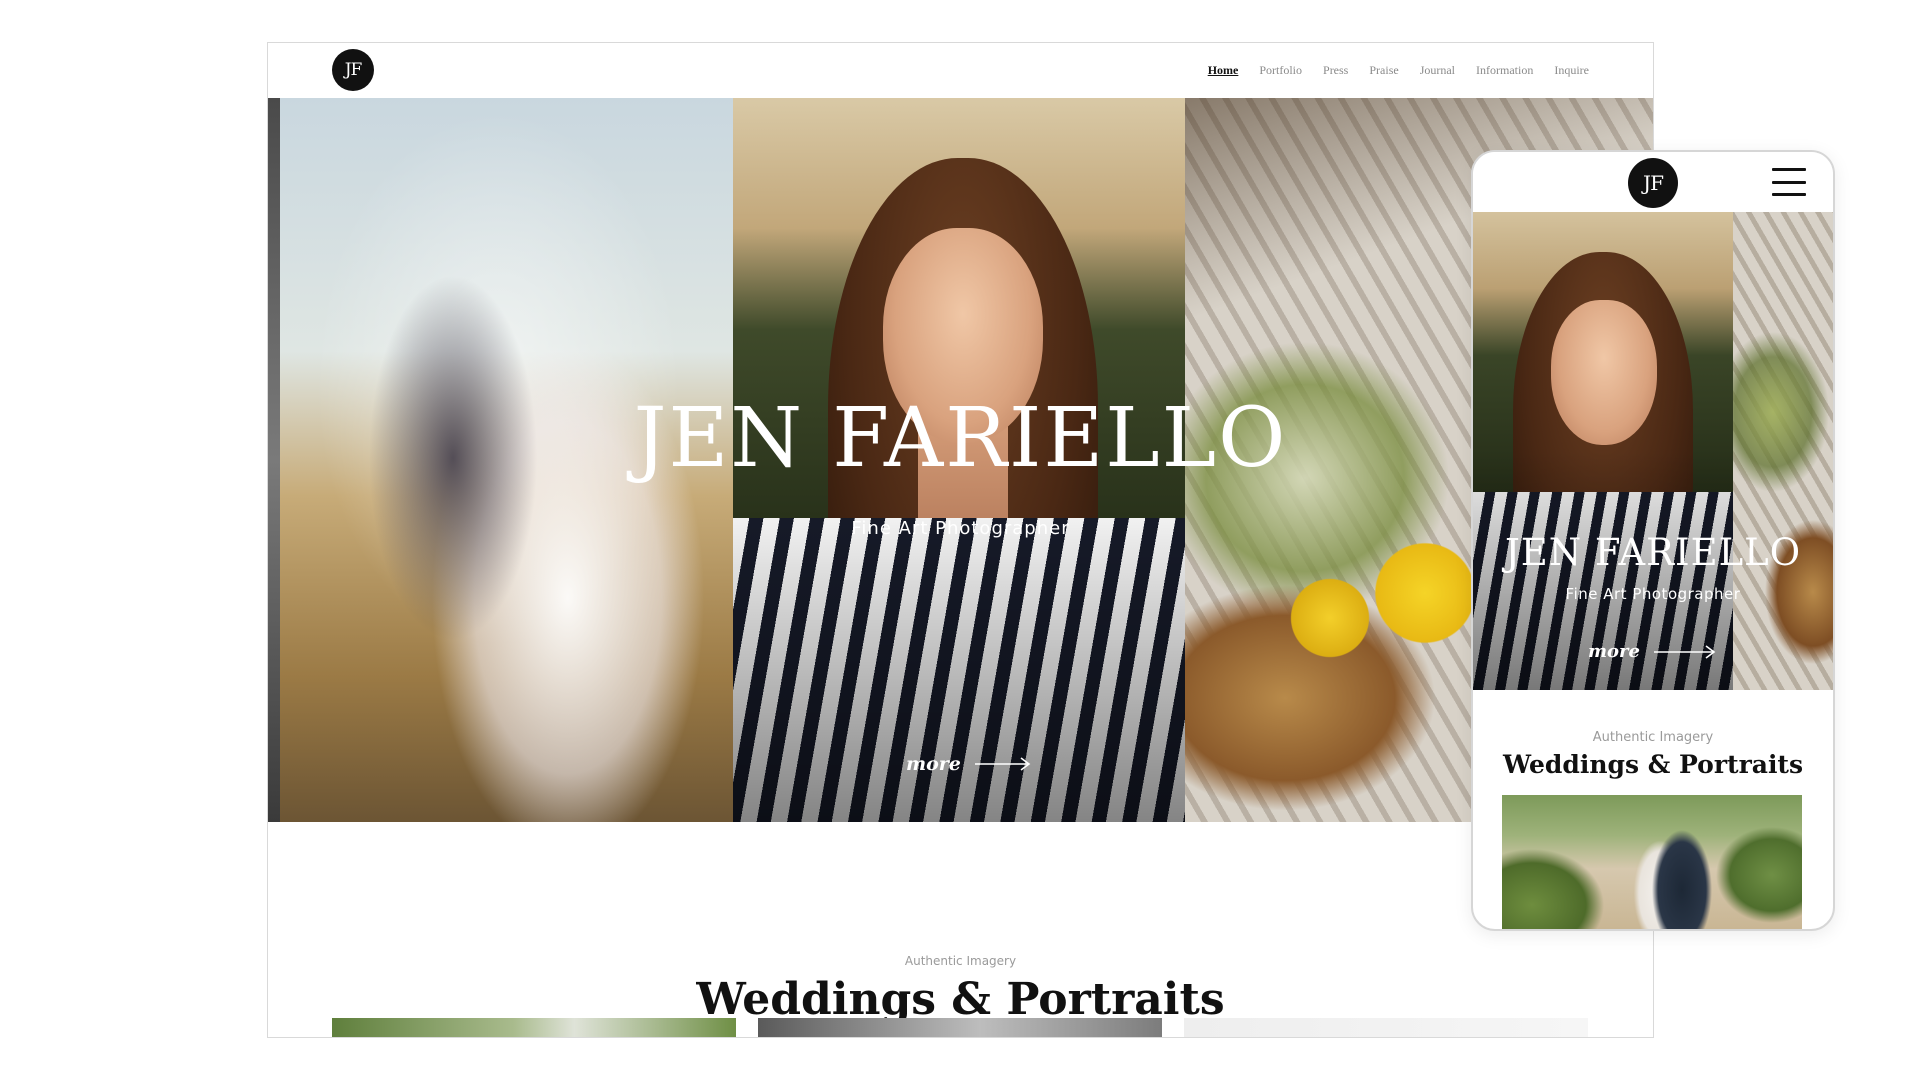 The height and width of the screenshot is (1080, 1920). Describe the element at coordinates (1652, 862) in the screenshot. I see `mobile-gallery-photo-wedding` at that location.